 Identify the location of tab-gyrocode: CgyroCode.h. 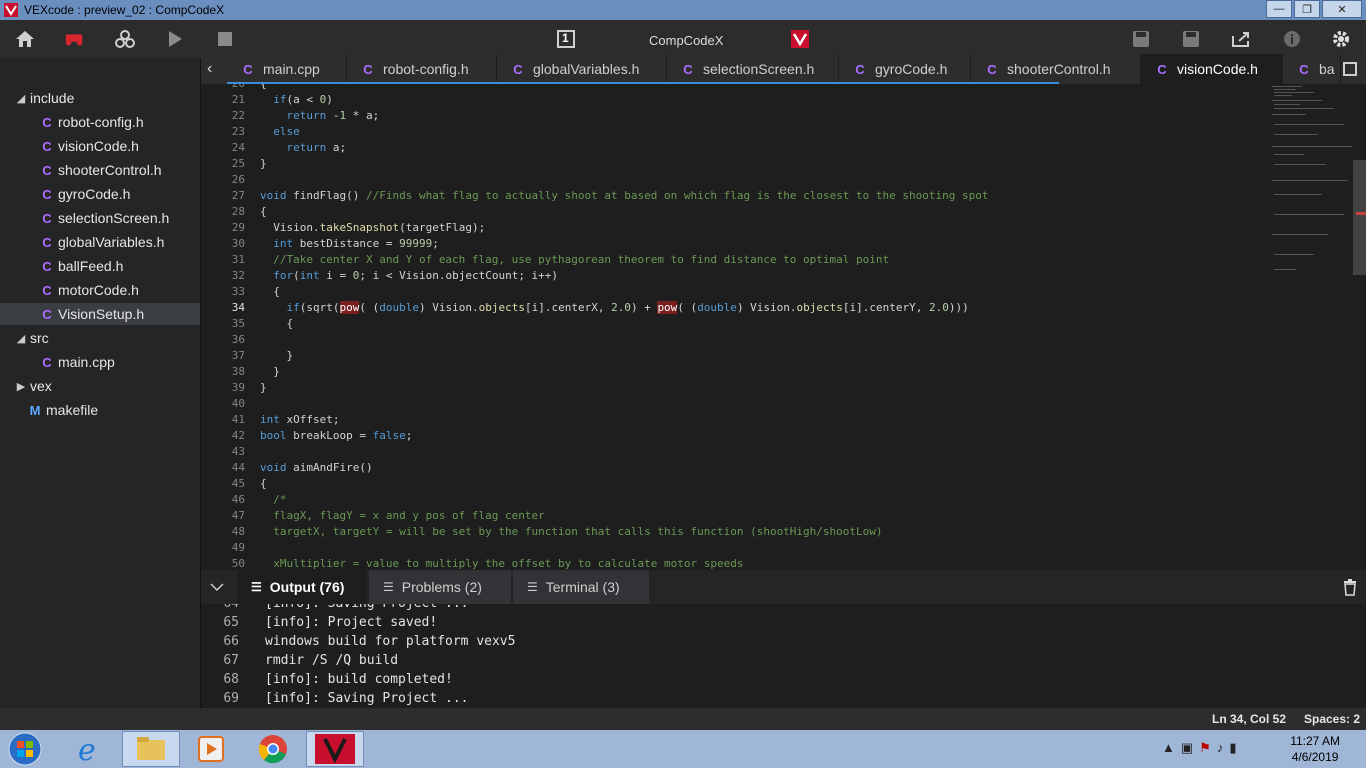
(905, 69).